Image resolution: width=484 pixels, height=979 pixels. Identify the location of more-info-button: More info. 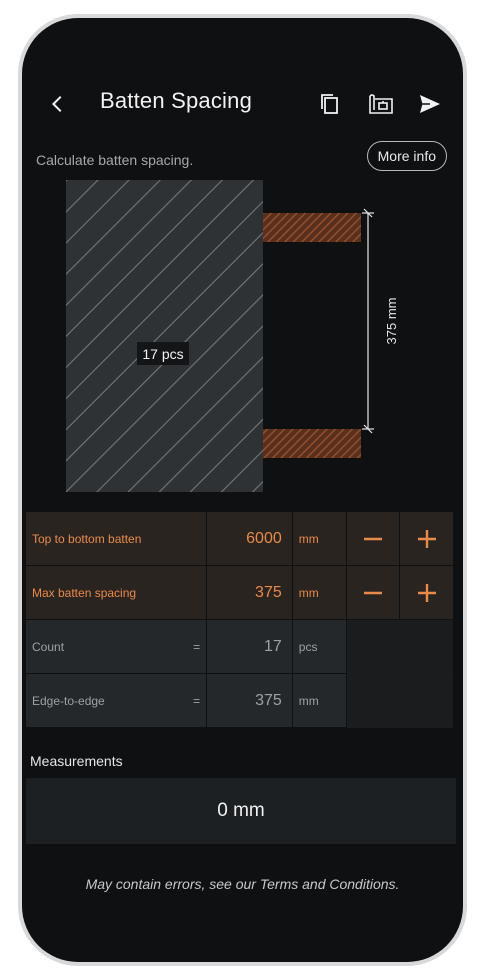
(406, 156).